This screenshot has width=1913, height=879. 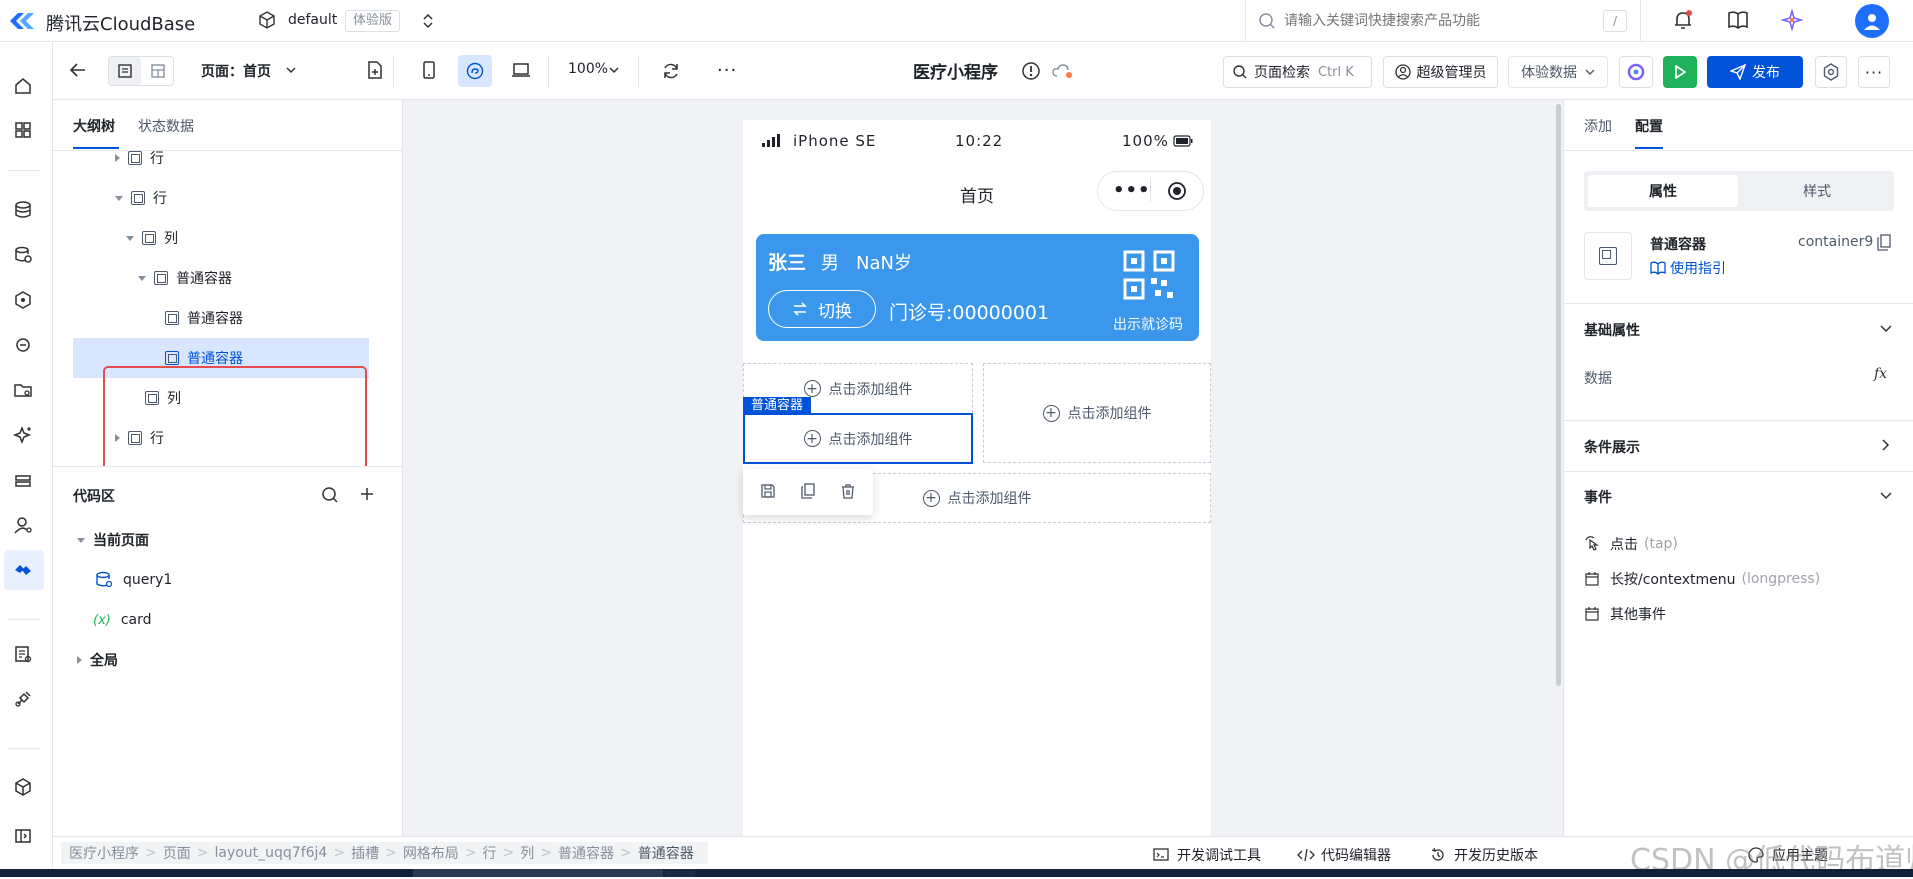 What do you see at coordinates (94, 126) in the screenshot?
I see `tab-outline-tree: 大纲树` at bounding box center [94, 126].